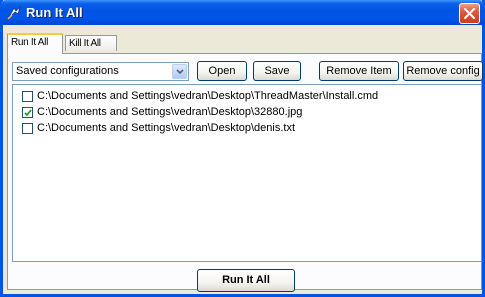 This screenshot has width=485, height=297. I want to click on remove-config-button: Remove config, so click(443, 71).